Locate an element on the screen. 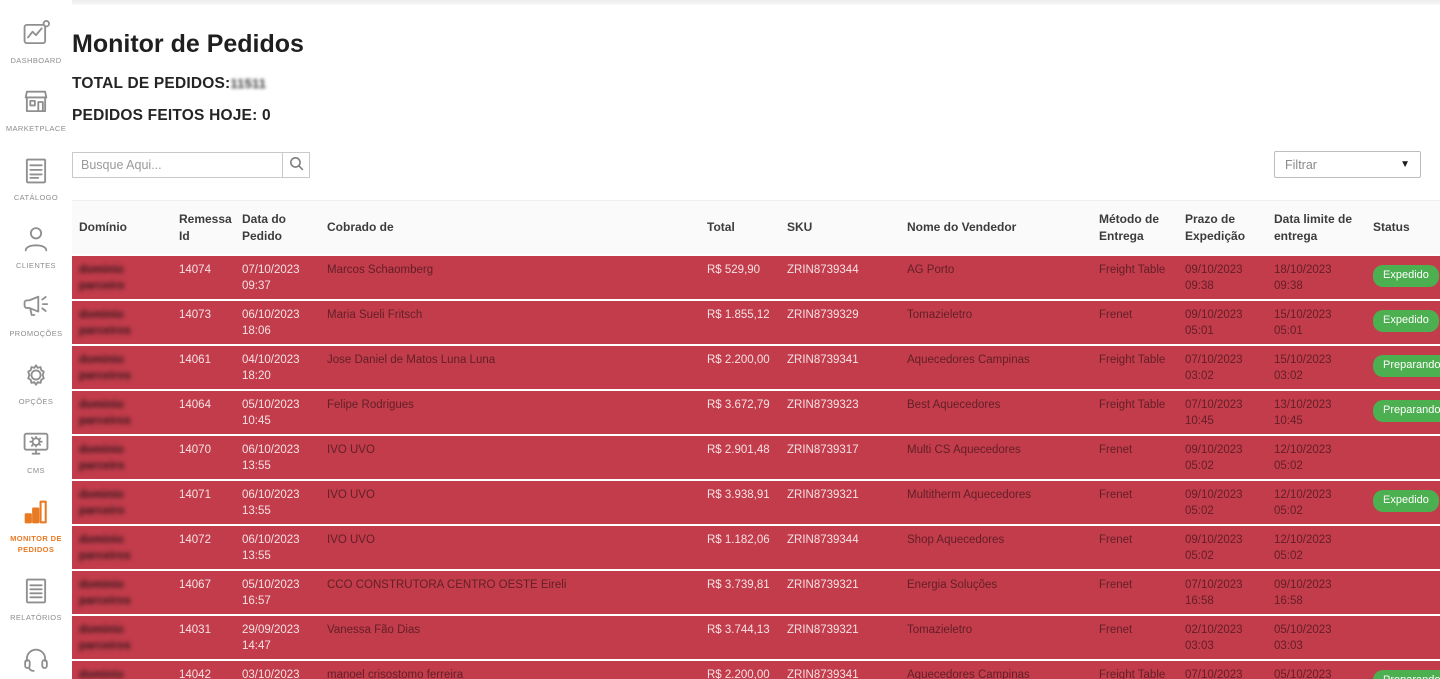 This screenshot has height=679, width=1440. cell-data_pedido: 05/10/2023 16:57 is located at coordinates (271, 593).